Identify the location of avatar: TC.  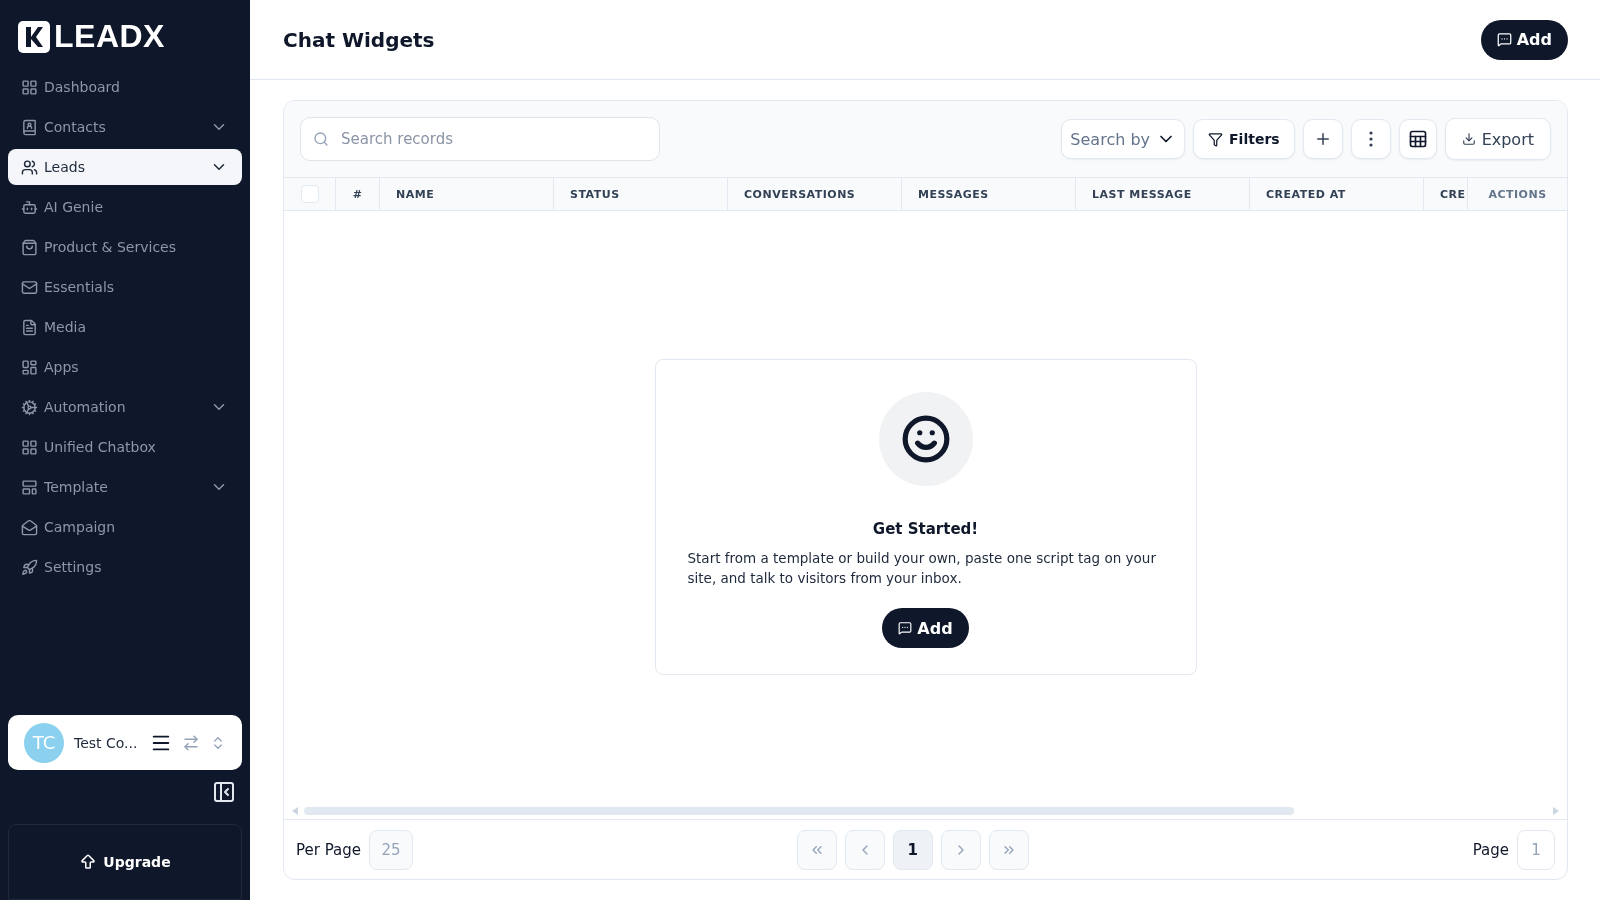
(44, 742).